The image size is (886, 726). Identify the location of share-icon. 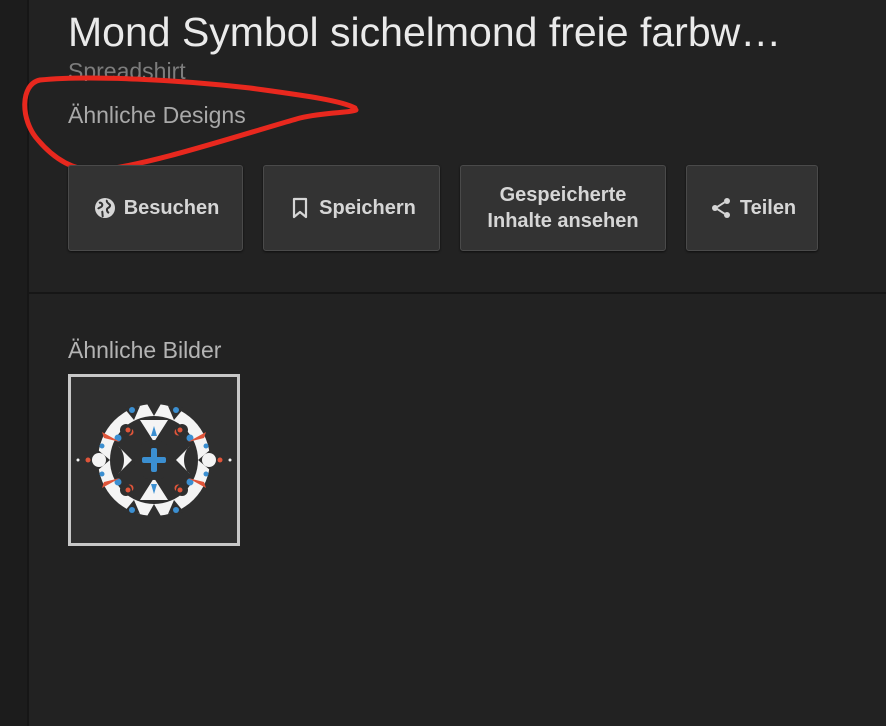
(721, 208).